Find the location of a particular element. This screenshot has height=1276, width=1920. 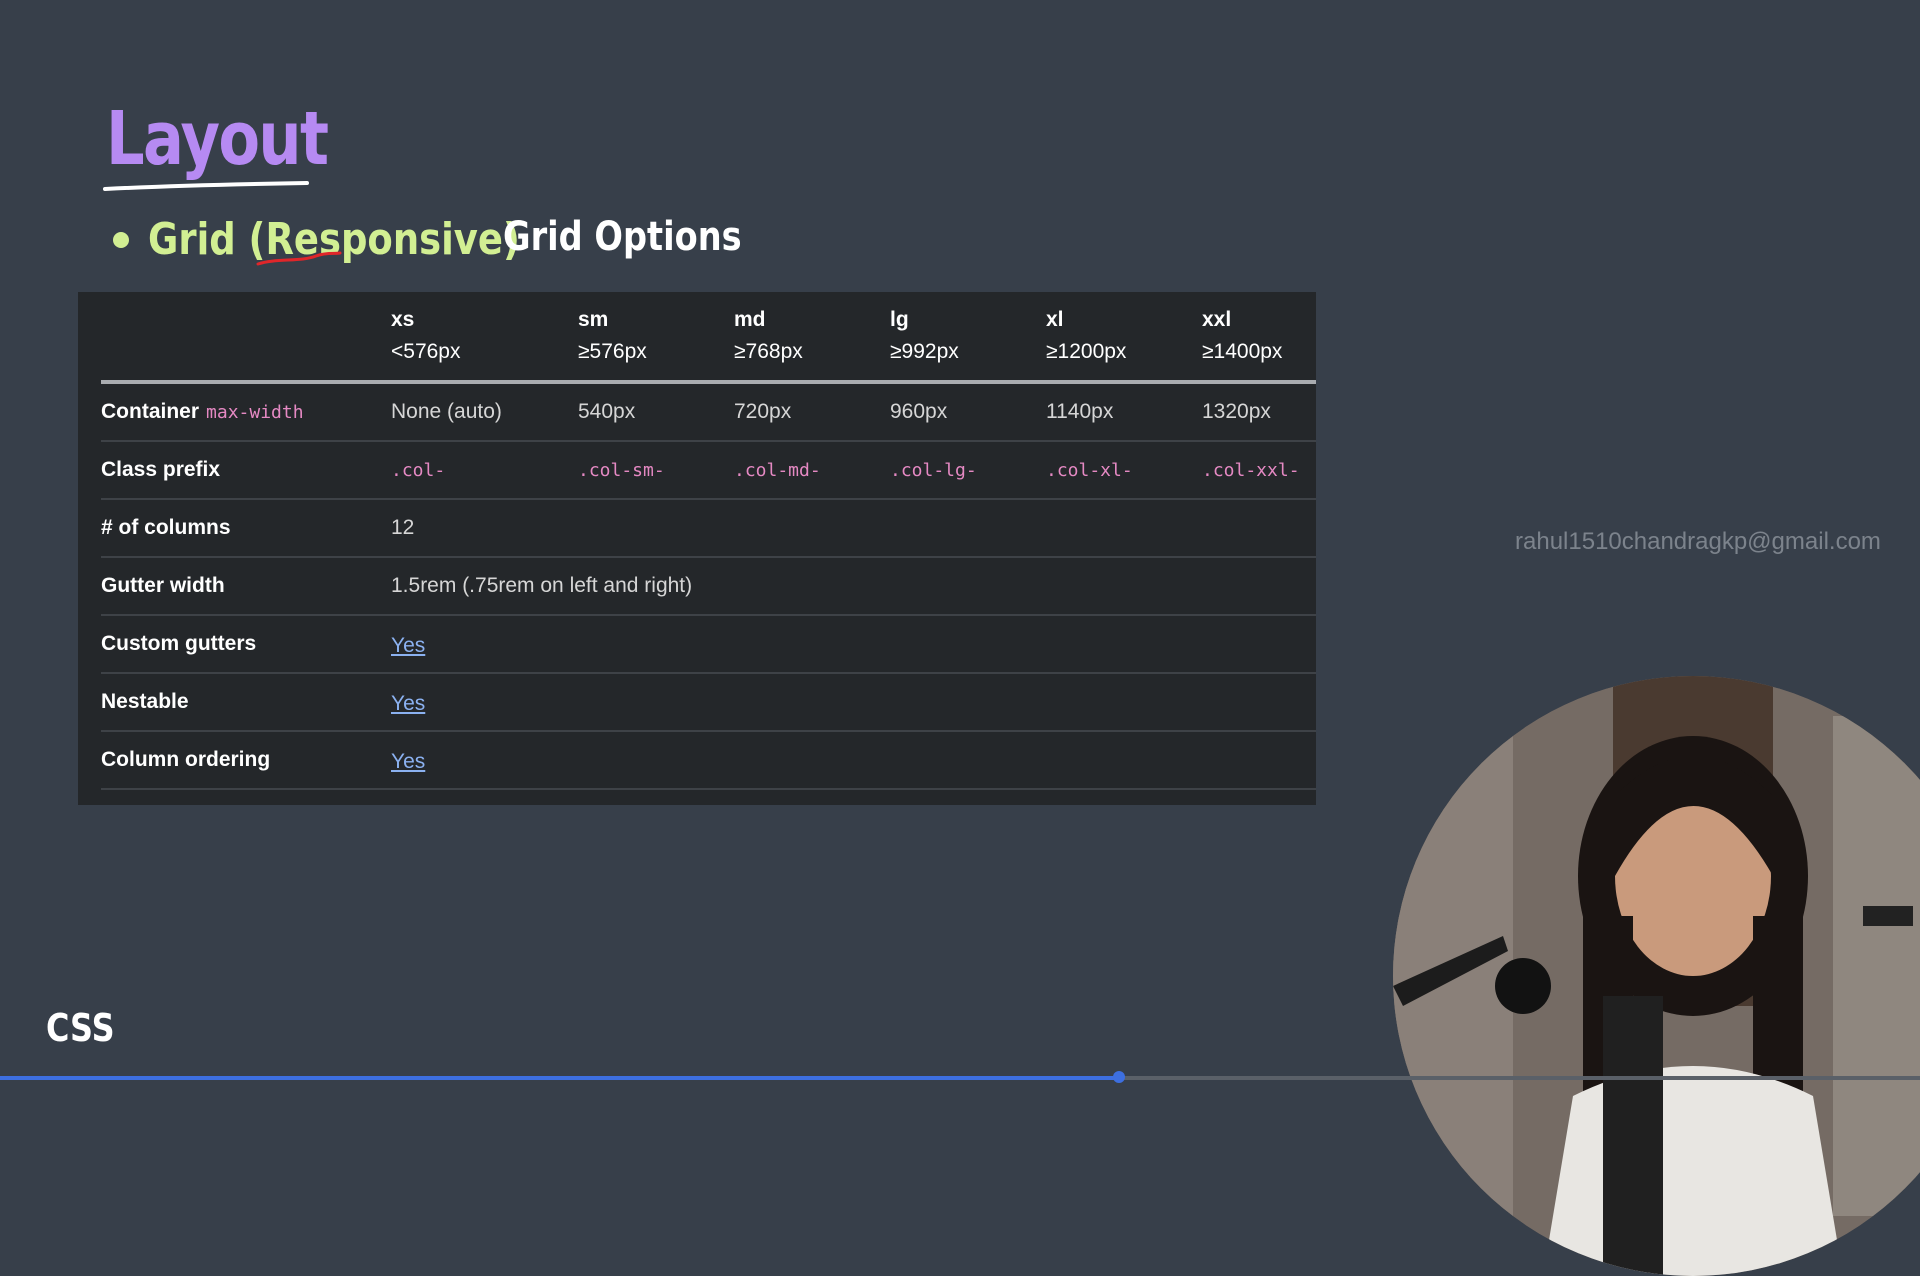

nestable-yes-link: Yes is located at coordinates (408, 704).